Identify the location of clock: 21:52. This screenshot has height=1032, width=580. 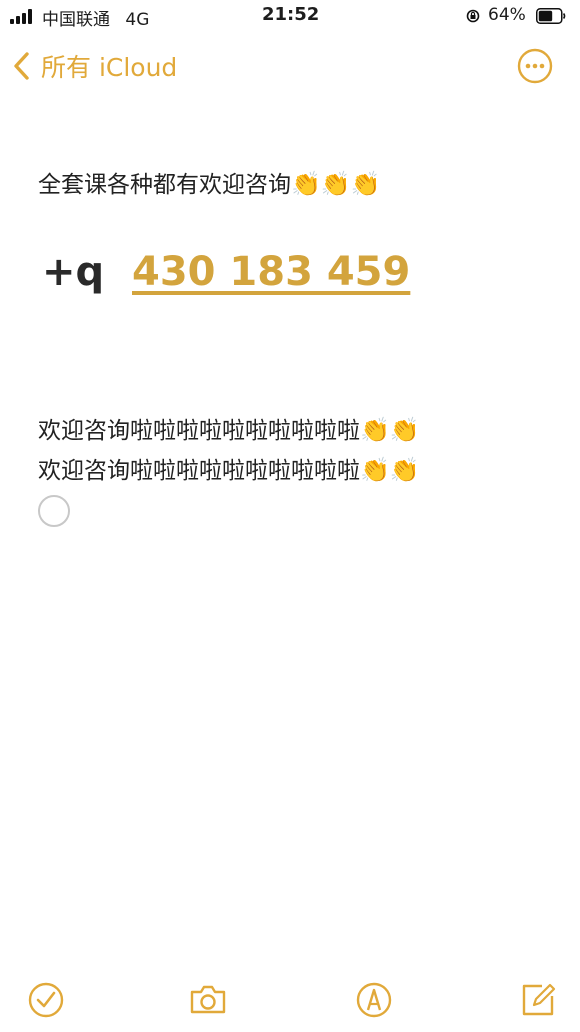
(291, 14).